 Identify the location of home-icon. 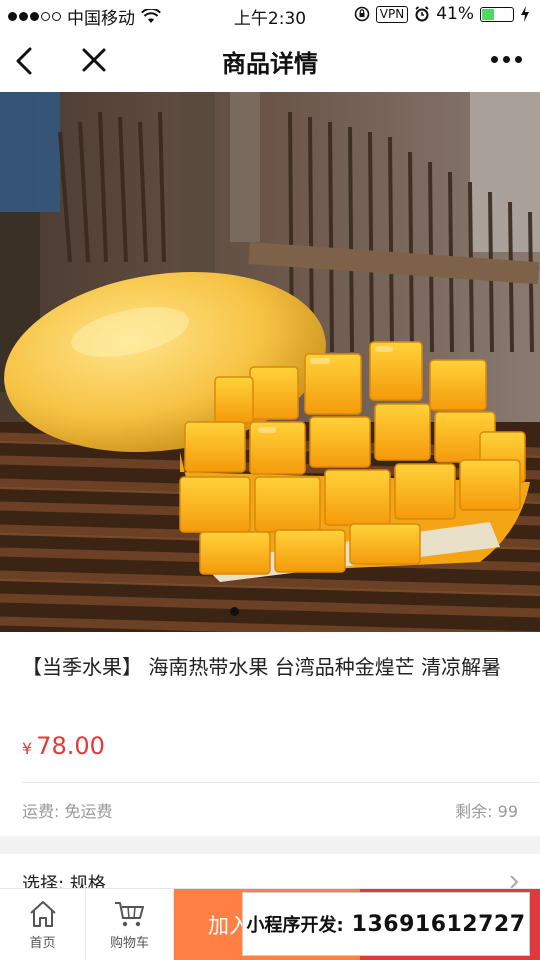
(42, 913).